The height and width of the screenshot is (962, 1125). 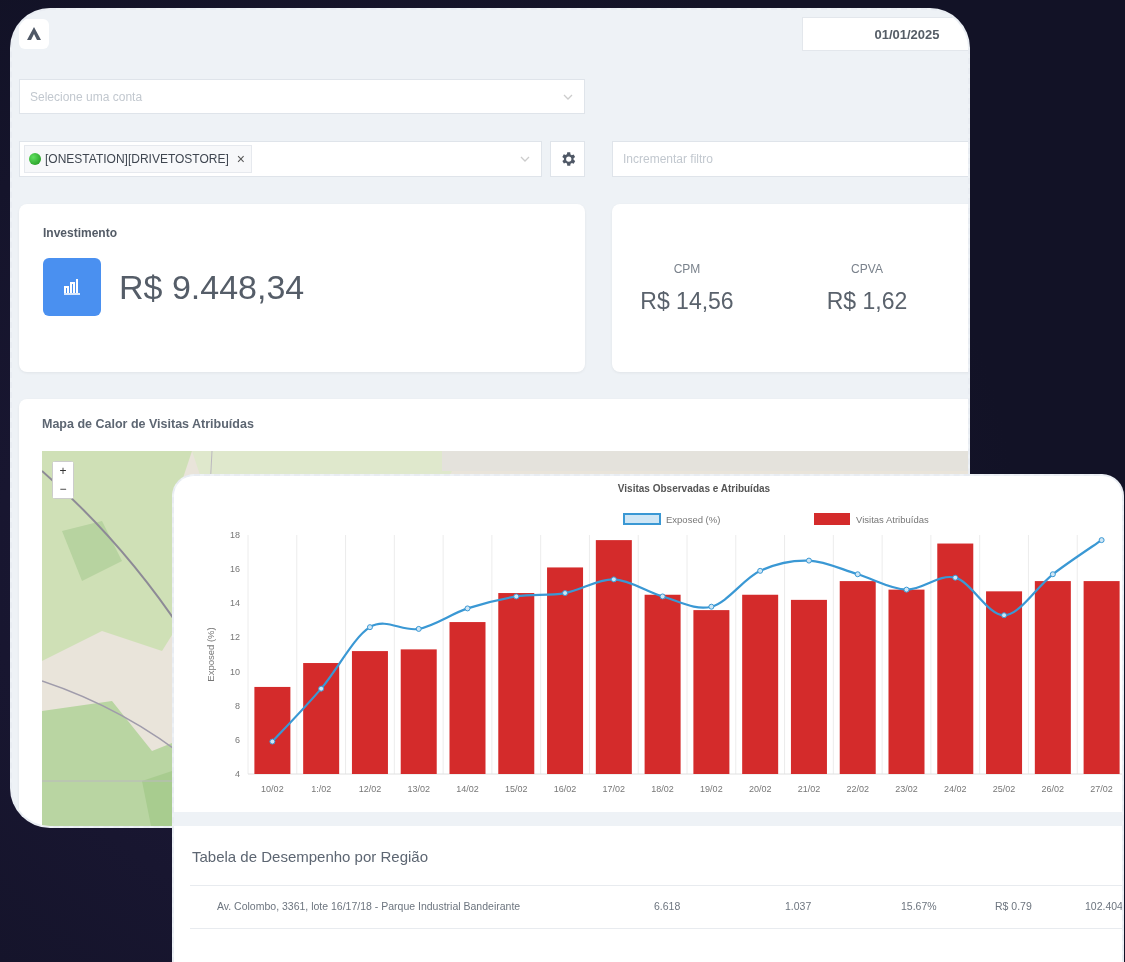 I want to click on x-tick-label: 18/02, so click(x=662, y=789).